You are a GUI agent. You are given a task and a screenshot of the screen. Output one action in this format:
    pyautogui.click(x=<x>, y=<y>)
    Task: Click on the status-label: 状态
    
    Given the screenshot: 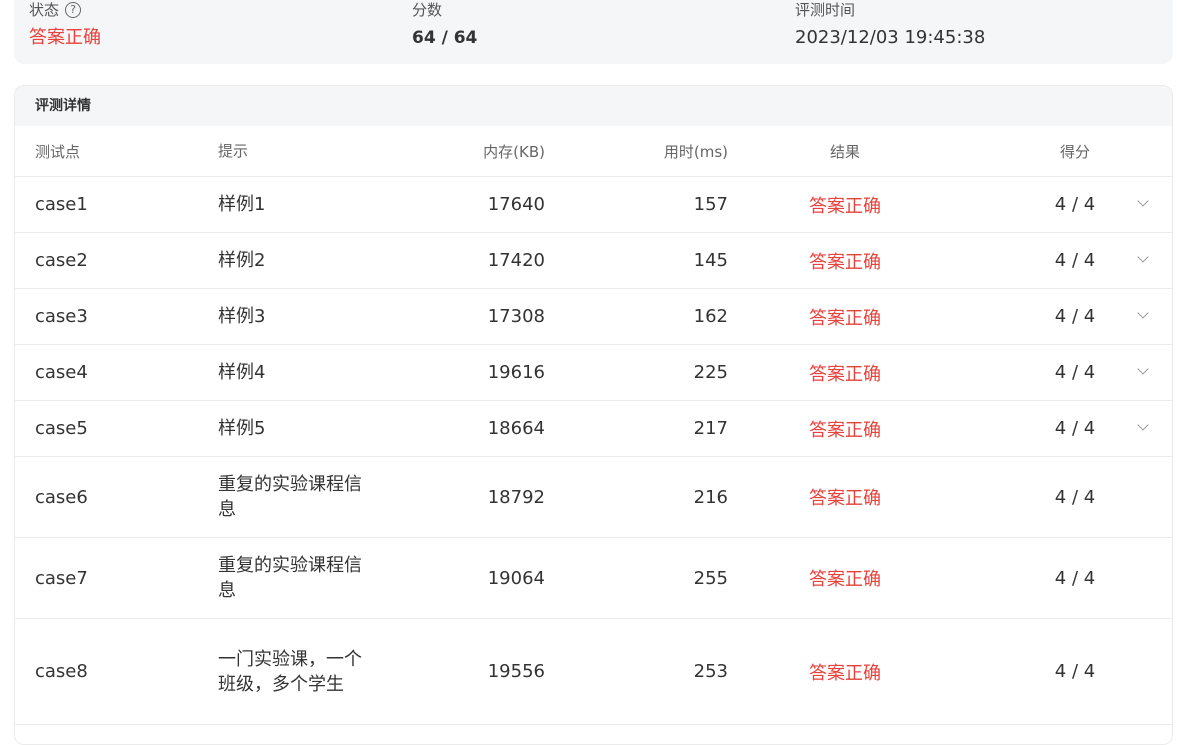 What is the action you would take?
    pyautogui.click(x=44, y=10)
    